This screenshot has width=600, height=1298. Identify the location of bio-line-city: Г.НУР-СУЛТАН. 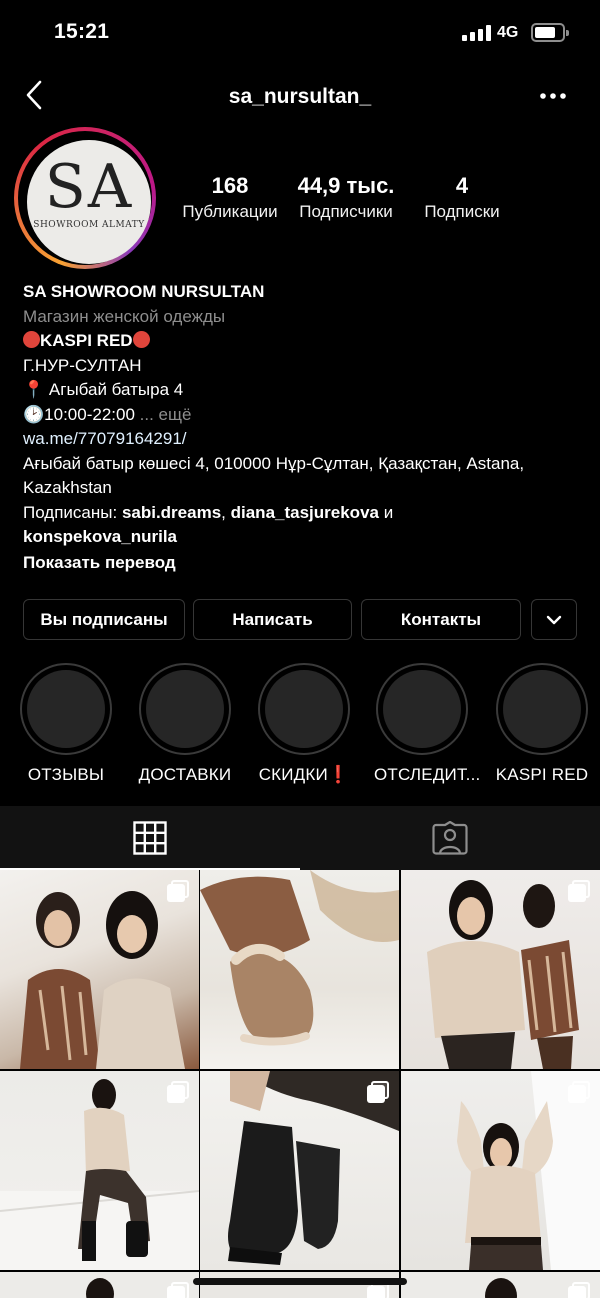
(82, 365).